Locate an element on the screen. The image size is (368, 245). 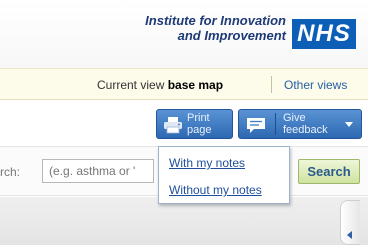
search-button: Search is located at coordinates (329, 171).